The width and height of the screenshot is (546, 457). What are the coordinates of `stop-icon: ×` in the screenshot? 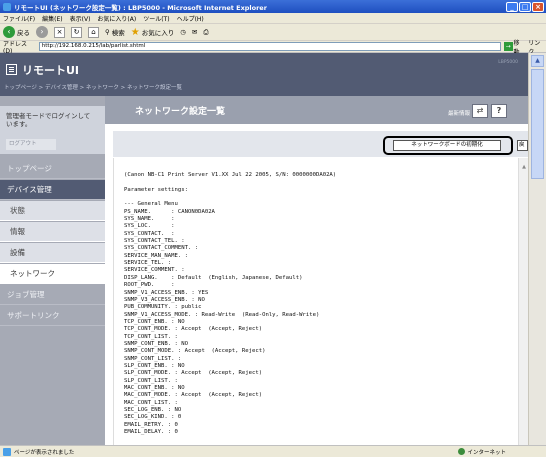 It's located at (59, 32).